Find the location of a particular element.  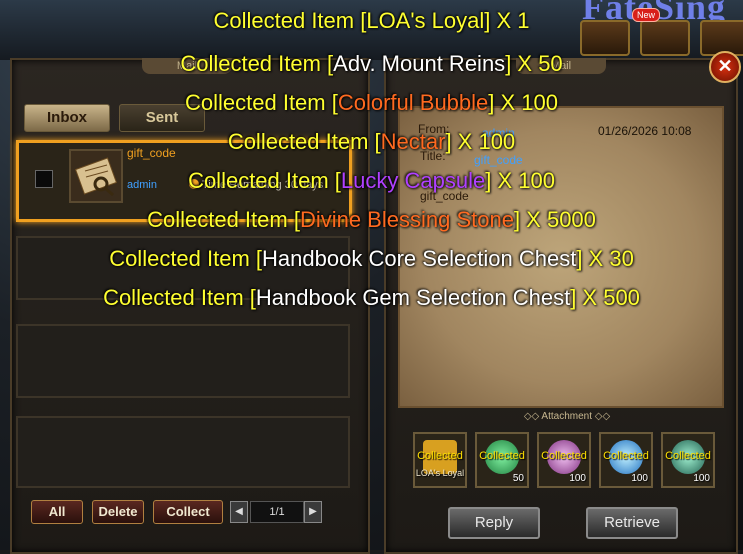

next-page-button: ▶ is located at coordinates (313, 512).